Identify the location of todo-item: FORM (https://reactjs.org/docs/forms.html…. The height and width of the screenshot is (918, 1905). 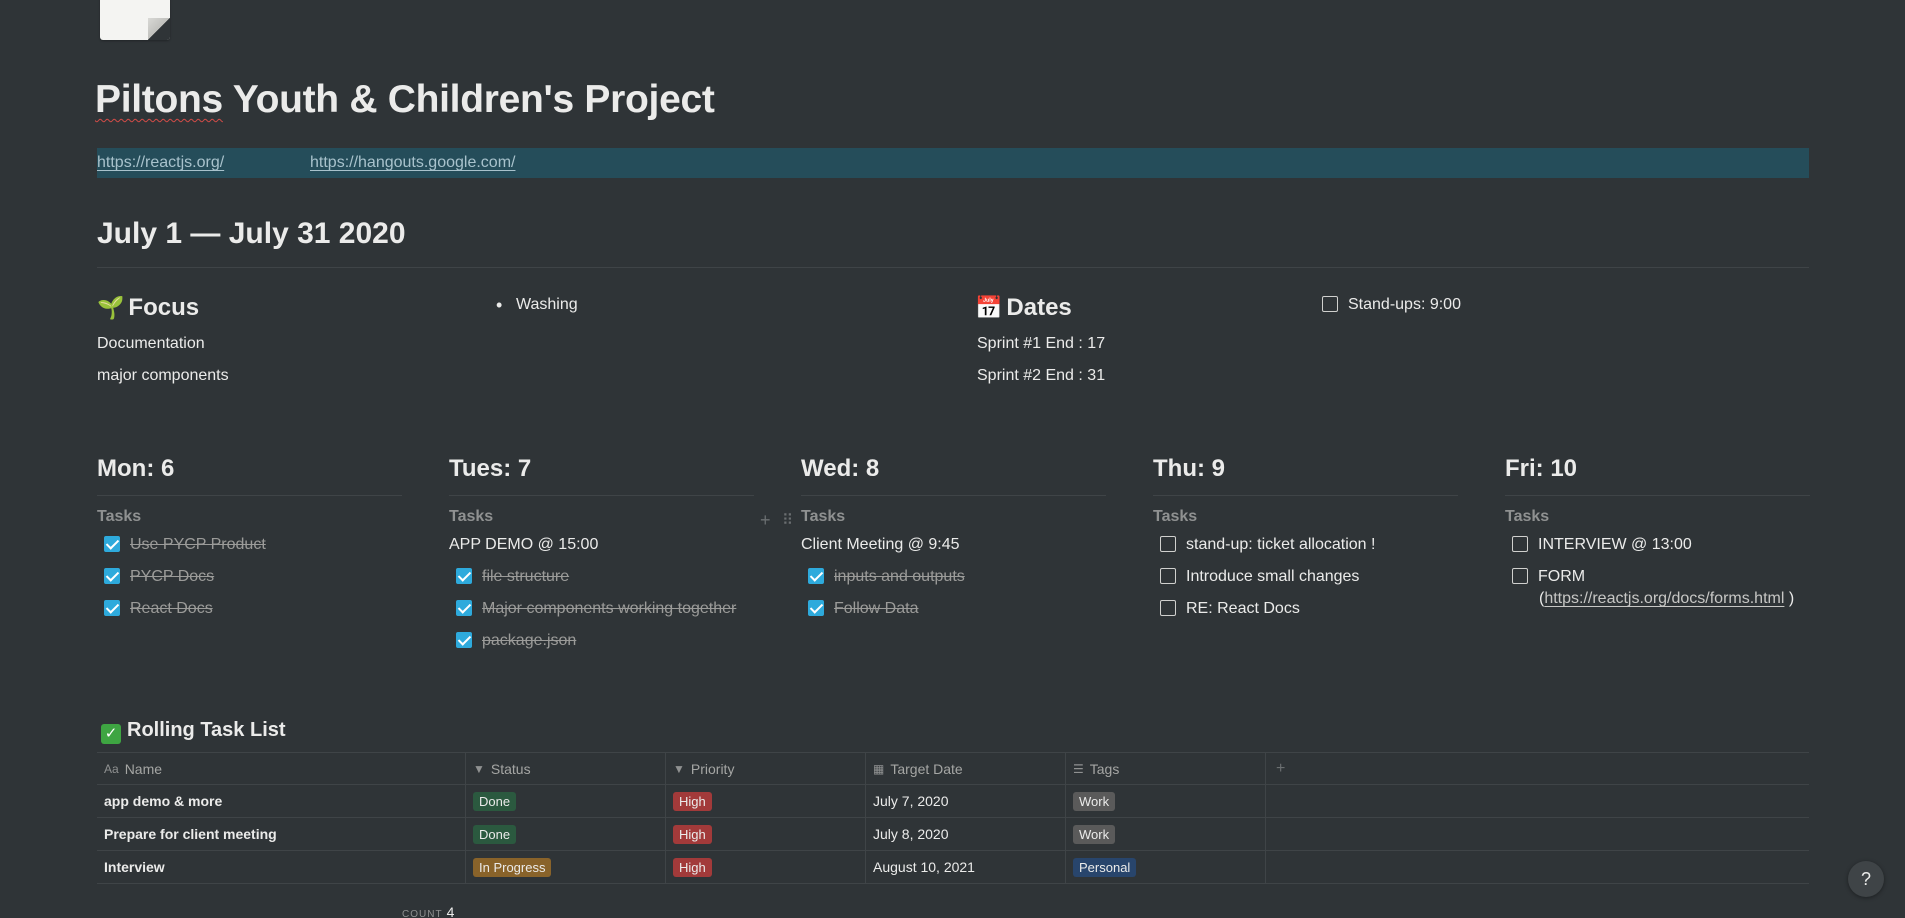
(1657, 588).